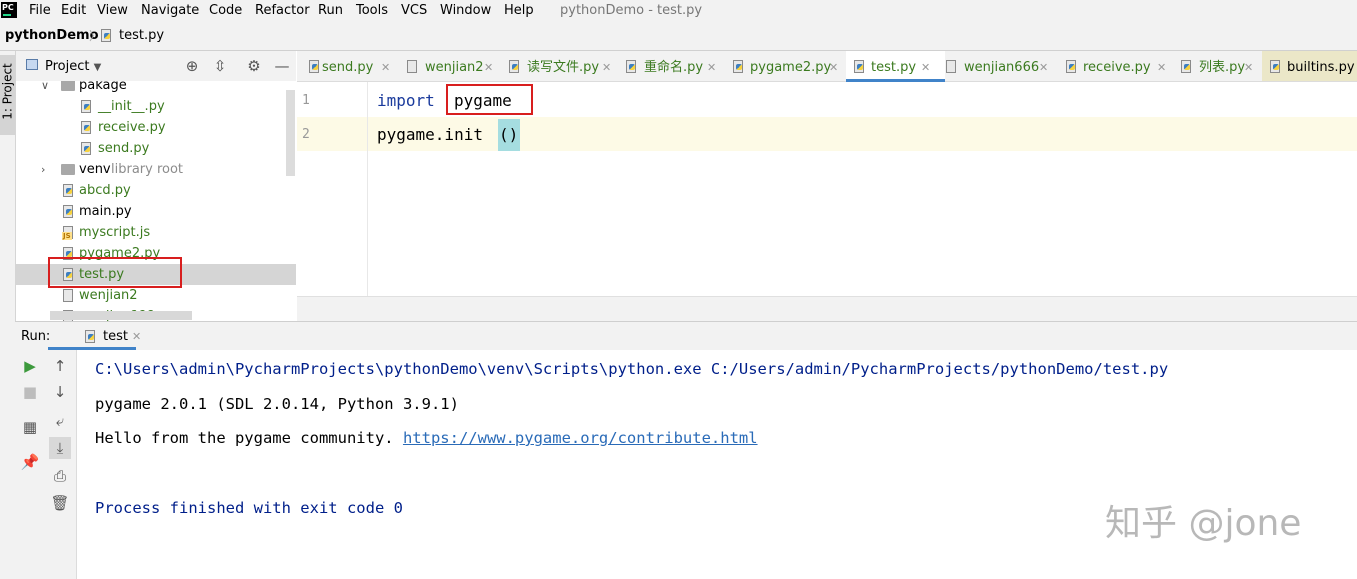 The height and width of the screenshot is (579, 1357). What do you see at coordinates (46, 464) in the screenshot?
I see `run-toolbar: ▶ ↑ ■ ↓ ⤶ ▦ ⤓ 📌 ⎙ 🗑` at bounding box center [46, 464].